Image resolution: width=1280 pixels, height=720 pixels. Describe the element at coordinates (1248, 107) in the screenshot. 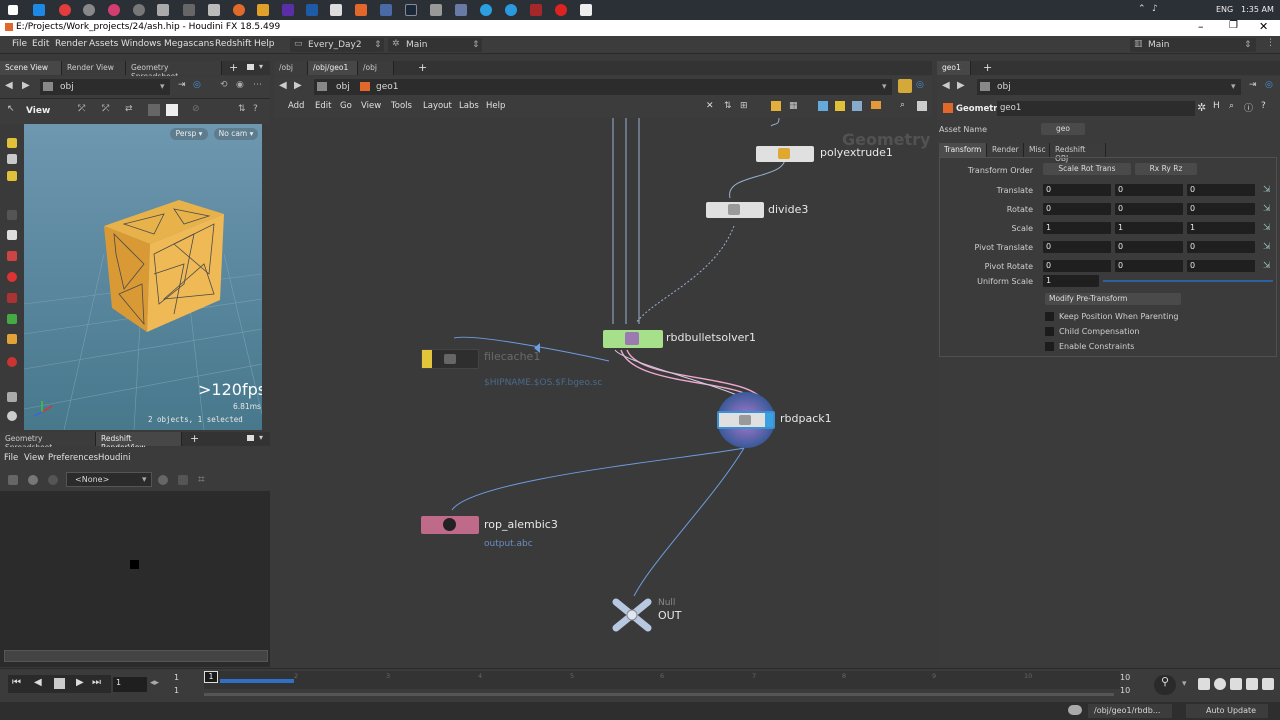

I see `info-icon: ⓘ` at that location.